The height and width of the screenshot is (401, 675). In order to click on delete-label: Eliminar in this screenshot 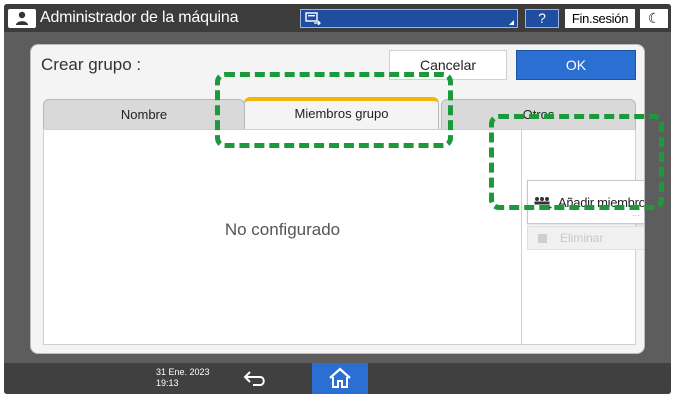, I will do `click(582, 238)`.